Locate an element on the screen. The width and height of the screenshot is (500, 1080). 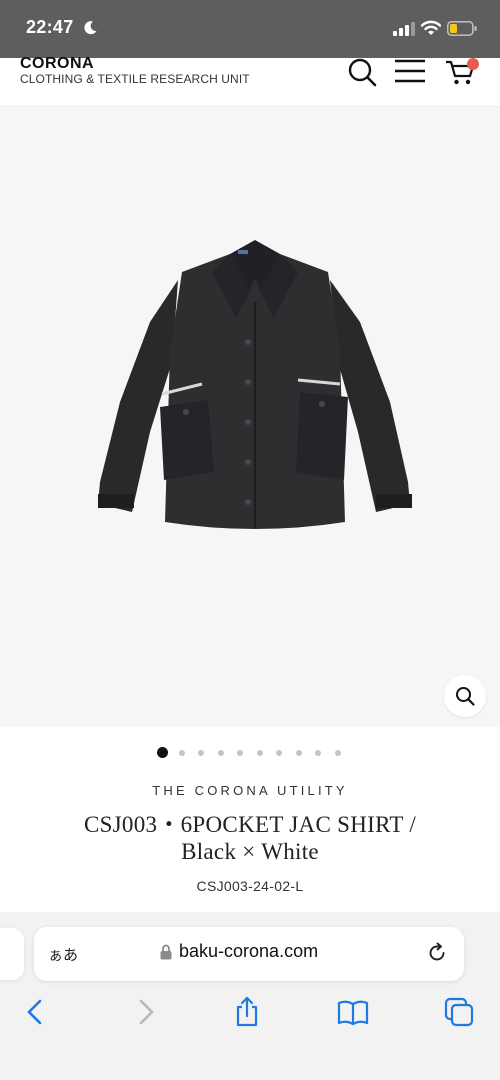
lock-icon is located at coordinates (166, 952).